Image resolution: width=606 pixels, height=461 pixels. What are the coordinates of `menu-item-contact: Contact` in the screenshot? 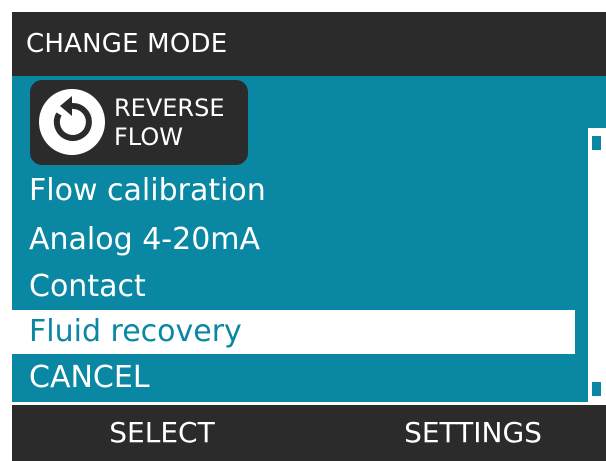 It's located at (293, 287).